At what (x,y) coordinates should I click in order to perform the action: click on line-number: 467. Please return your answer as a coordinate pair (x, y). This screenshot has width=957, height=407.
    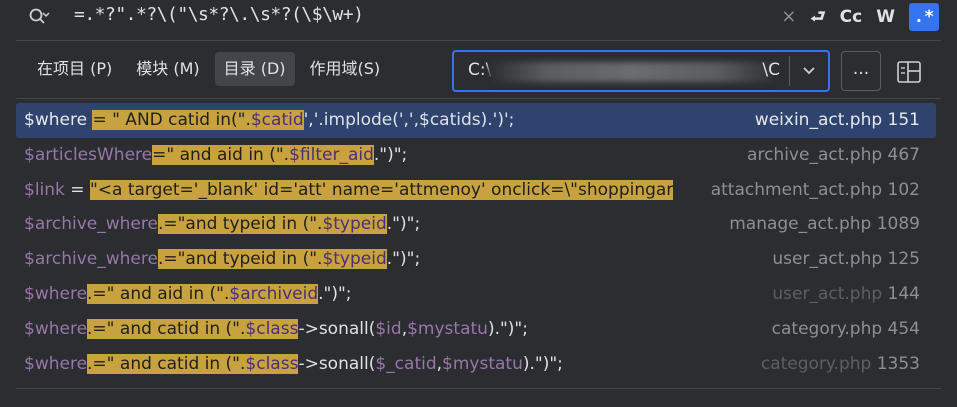
    Looking at the image, I should click on (903, 154).